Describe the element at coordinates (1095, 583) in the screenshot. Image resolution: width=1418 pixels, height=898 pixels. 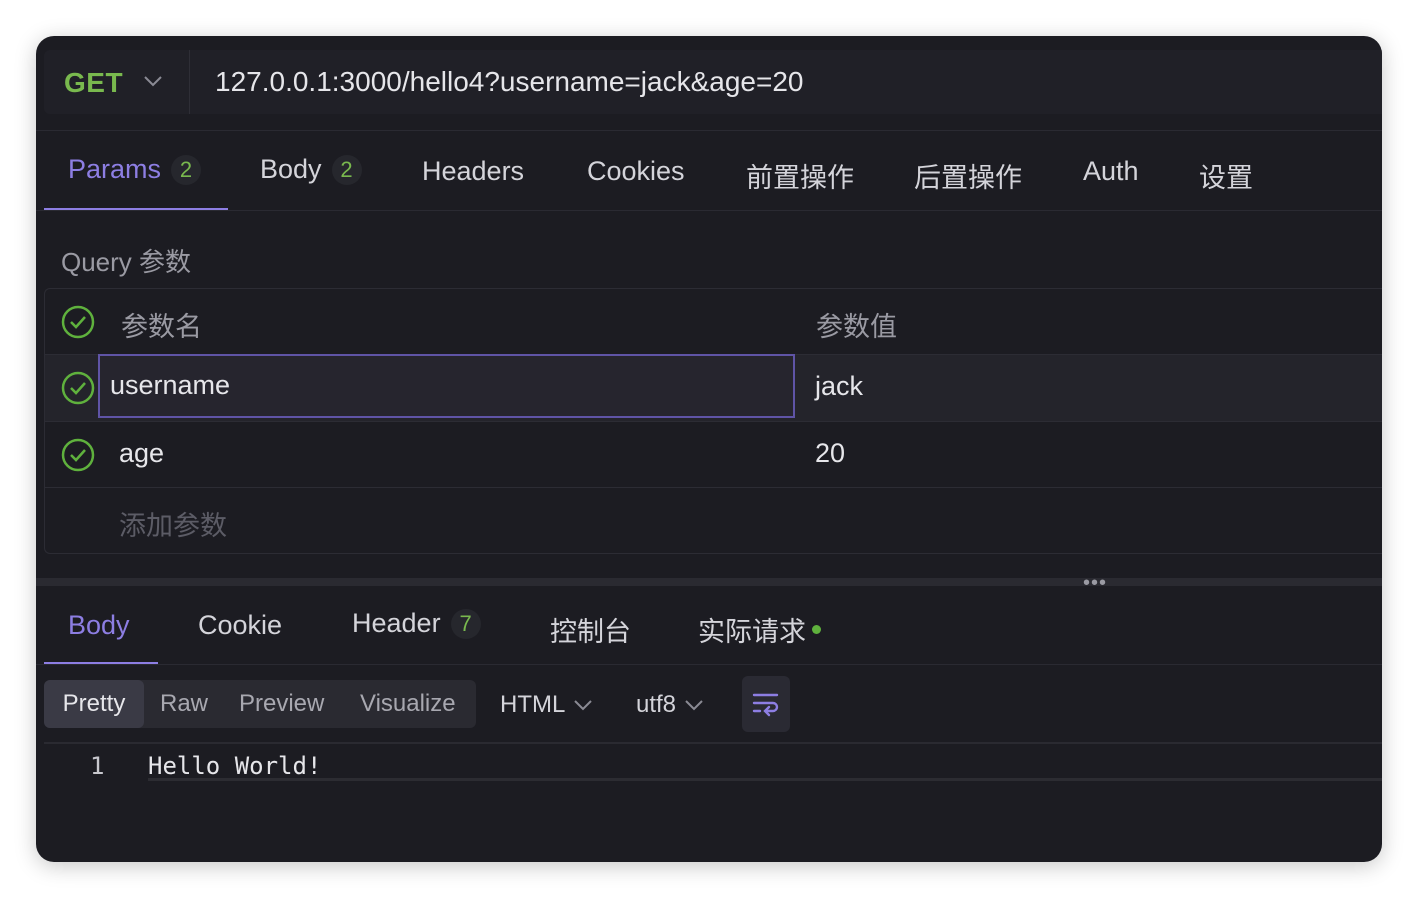
I see `splitter-handle-icon: •••` at that location.